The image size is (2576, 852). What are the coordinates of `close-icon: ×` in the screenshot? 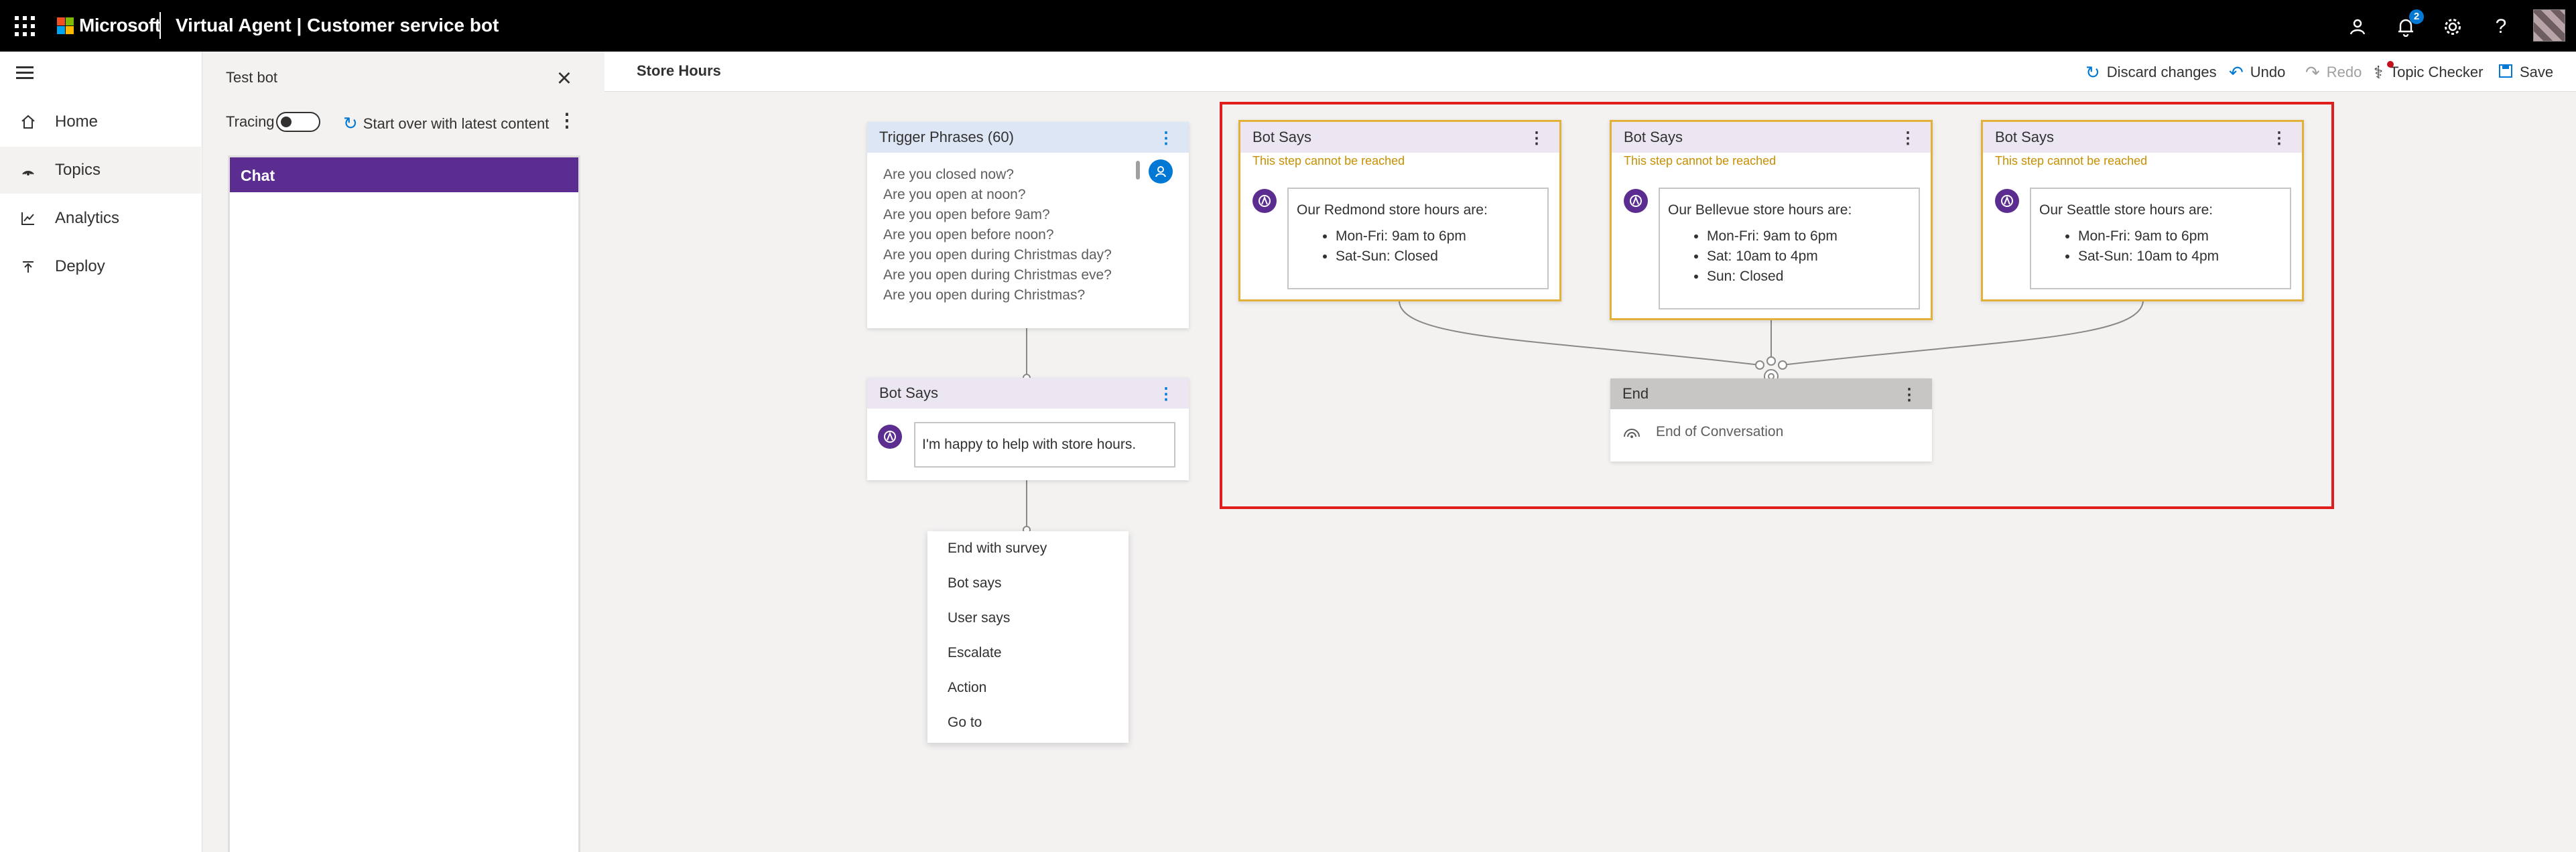 It's located at (564, 79).